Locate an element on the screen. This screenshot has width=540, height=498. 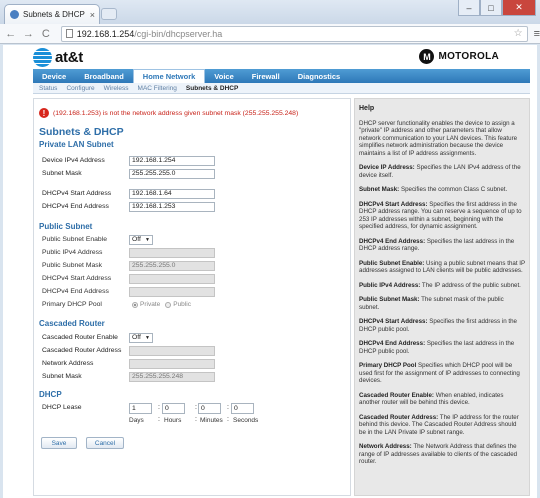
reload-icon: C is located at coordinates (46, 34).